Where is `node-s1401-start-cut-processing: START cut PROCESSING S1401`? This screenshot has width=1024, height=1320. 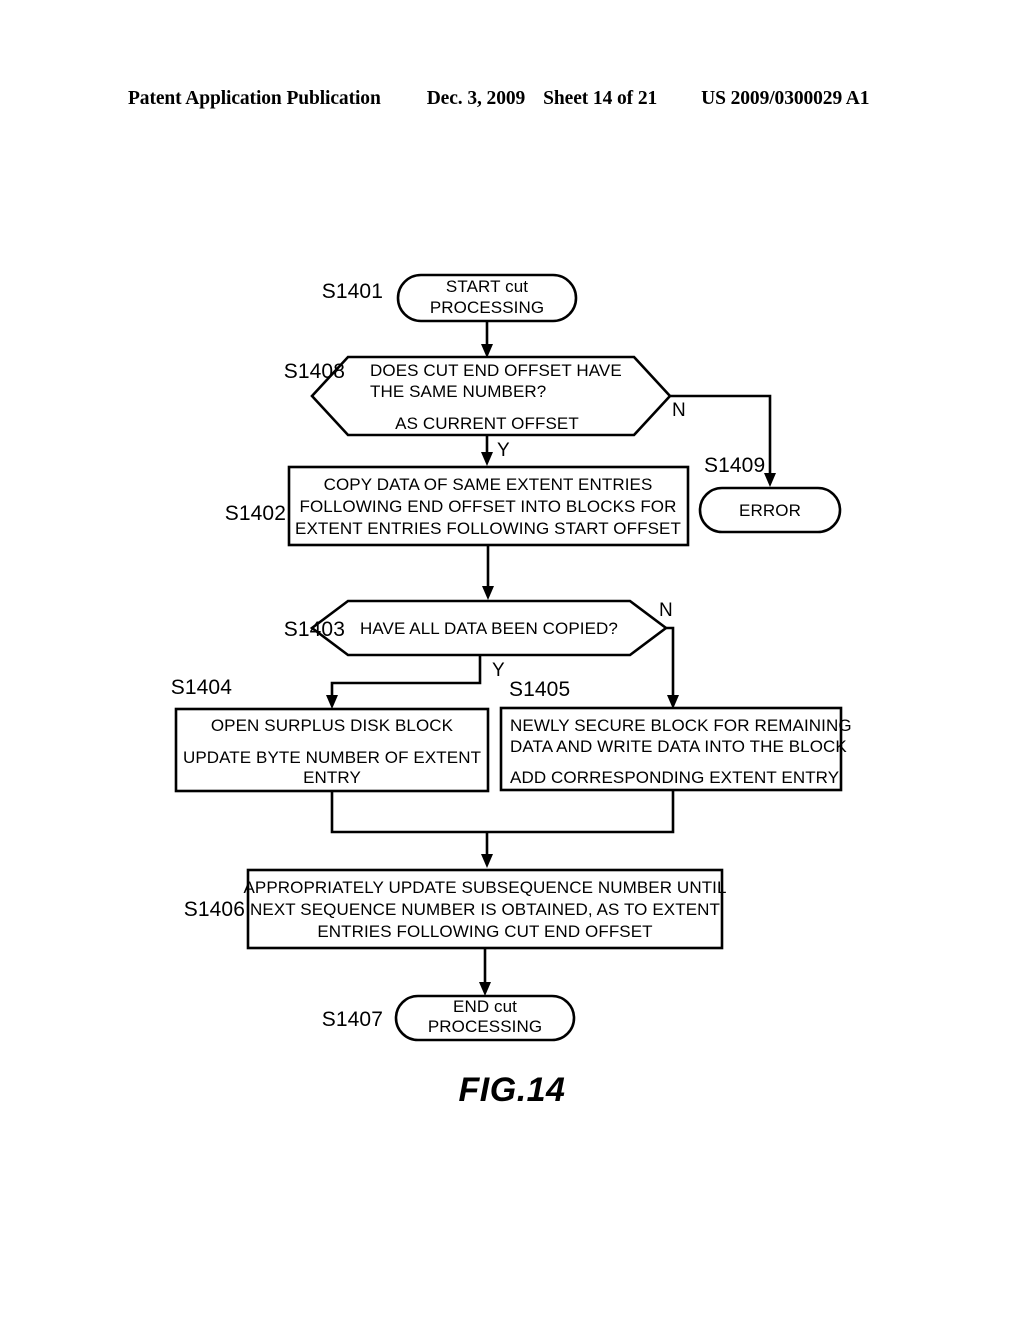
node-s1401-start-cut-processing: START cut PROCESSING S1401 is located at coordinates (450, 298).